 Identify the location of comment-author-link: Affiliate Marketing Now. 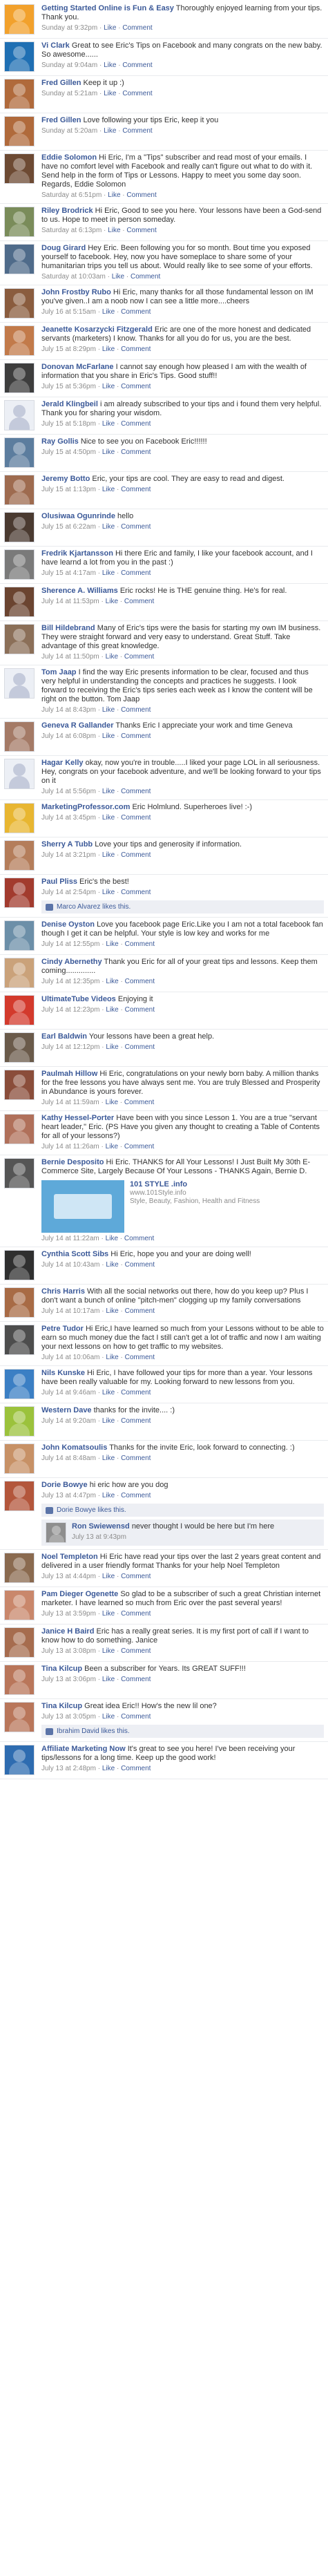
(83, 1749).